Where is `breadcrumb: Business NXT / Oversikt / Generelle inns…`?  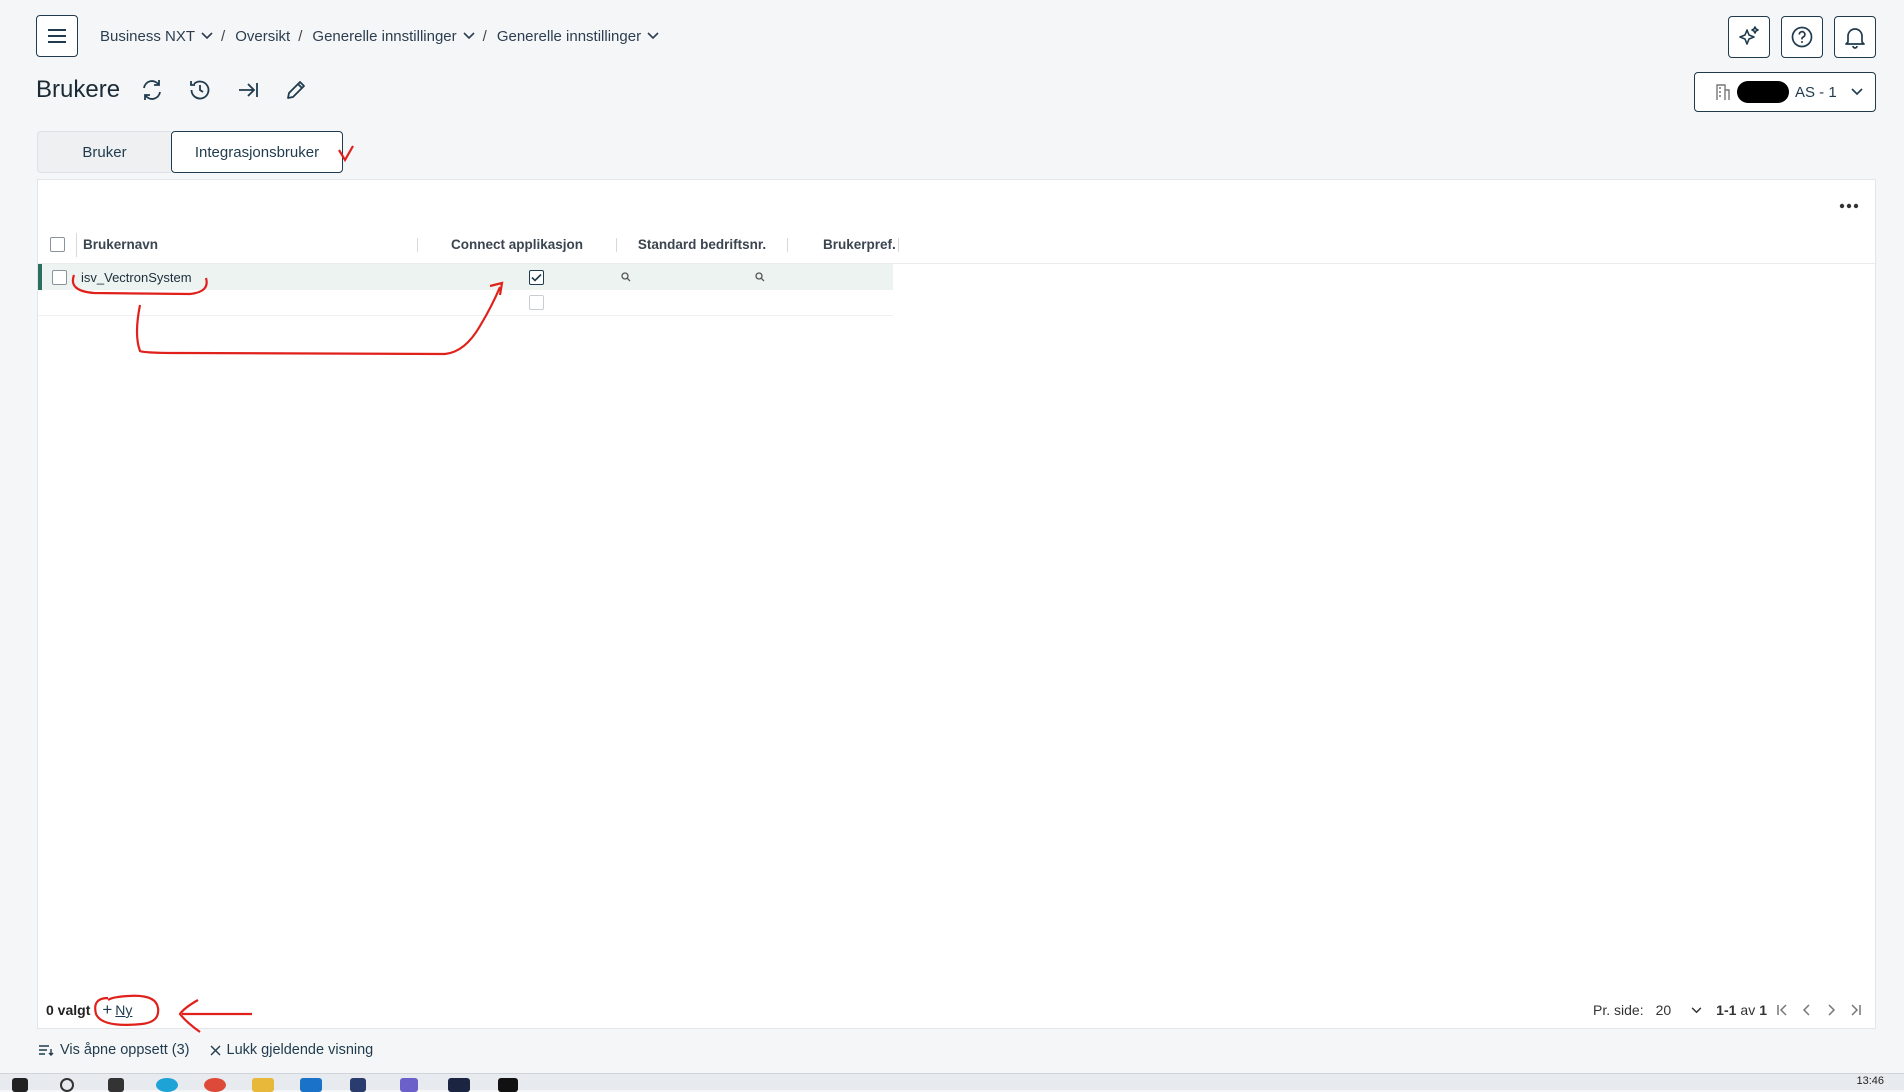
breadcrumb: Business NXT / Oversikt / Generelle inns… is located at coordinates (379, 36).